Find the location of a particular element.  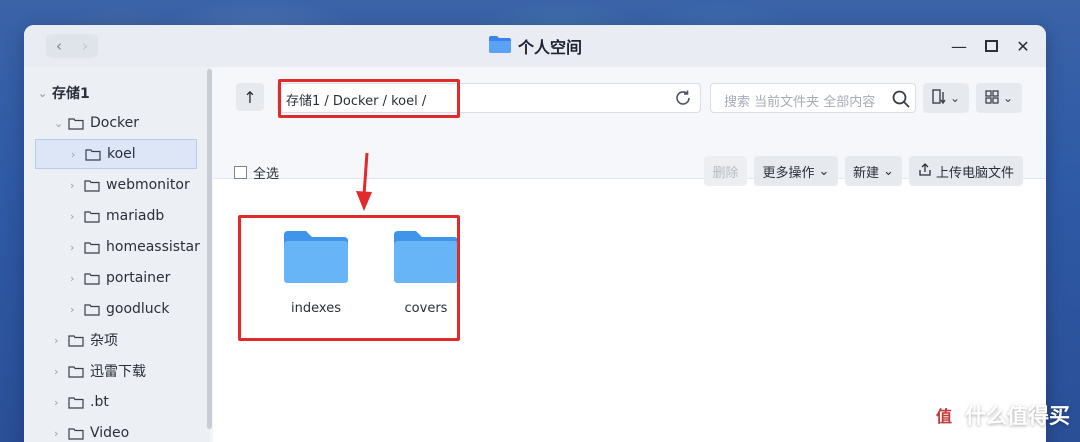

maximize-button is located at coordinates (991, 46).